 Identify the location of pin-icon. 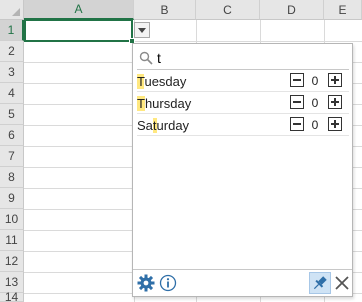
(320, 283).